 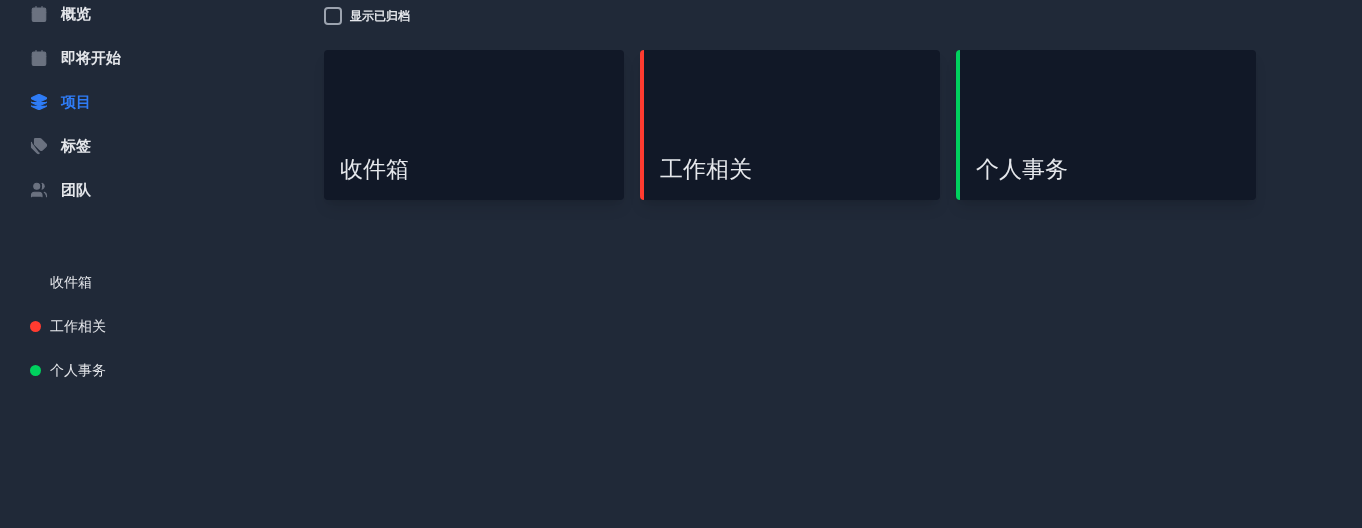 What do you see at coordinates (165, 18) in the screenshot?
I see `nav-item: 概览` at bounding box center [165, 18].